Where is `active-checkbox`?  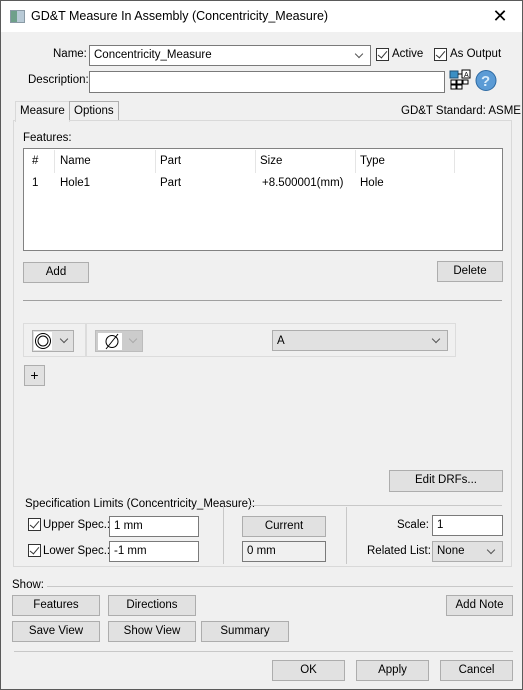
active-checkbox is located at coordinates (382, 54).